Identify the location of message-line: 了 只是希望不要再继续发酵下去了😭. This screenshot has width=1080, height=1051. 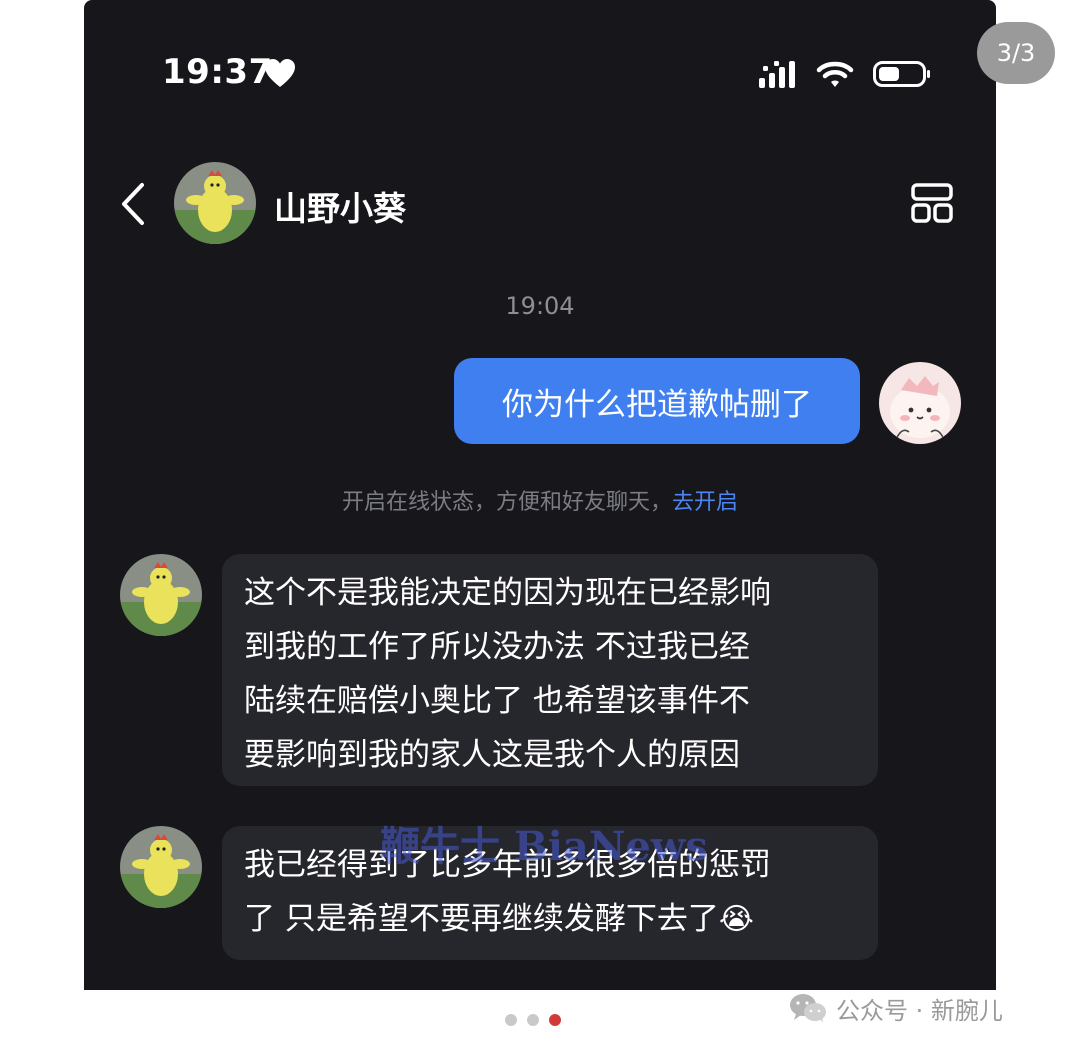
(550, 919).